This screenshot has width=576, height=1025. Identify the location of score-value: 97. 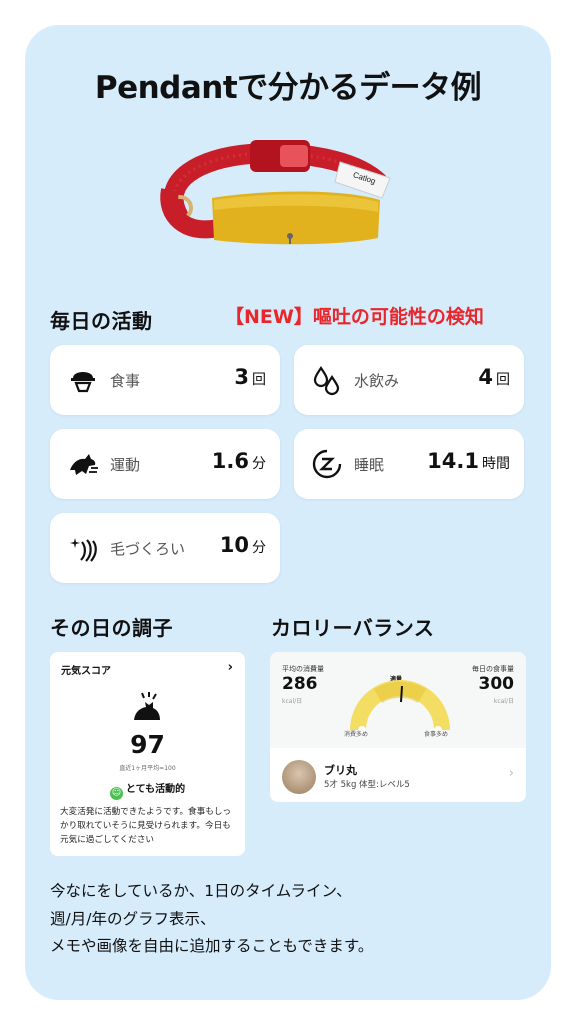
(147, 744).